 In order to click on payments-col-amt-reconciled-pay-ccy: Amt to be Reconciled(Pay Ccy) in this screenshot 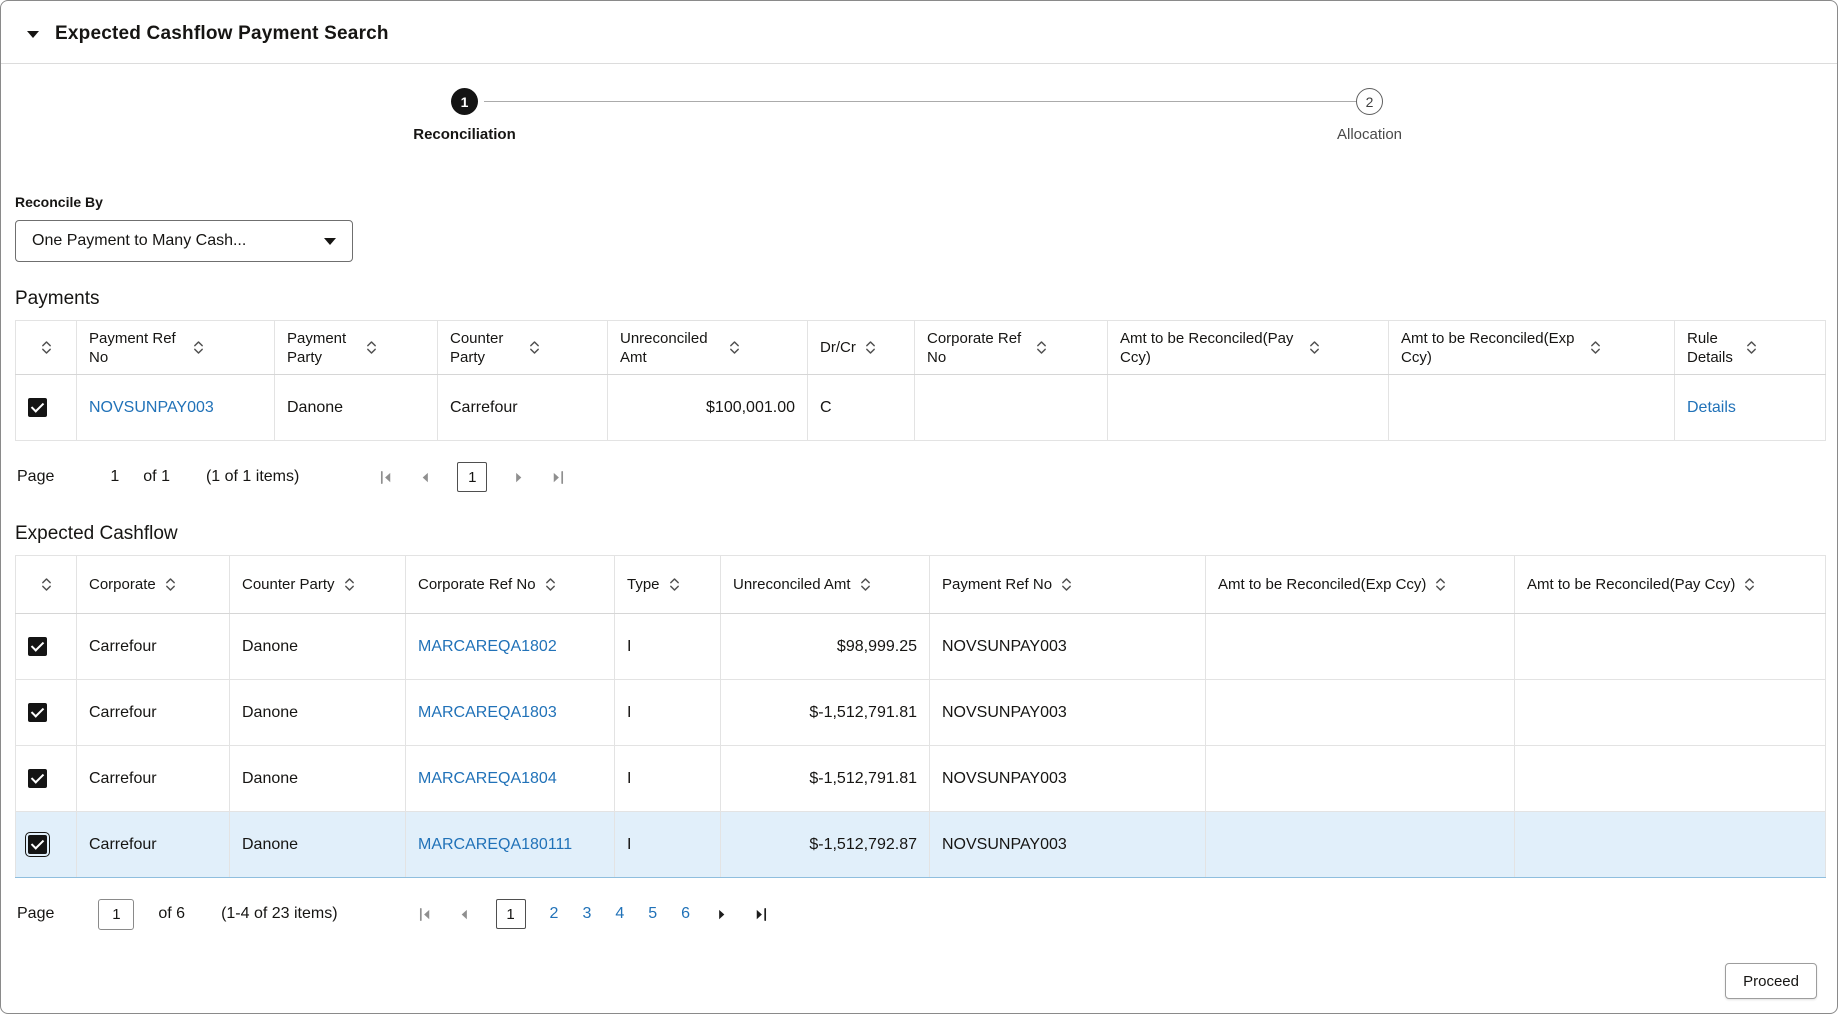, I will do `click(1248, 347)`.